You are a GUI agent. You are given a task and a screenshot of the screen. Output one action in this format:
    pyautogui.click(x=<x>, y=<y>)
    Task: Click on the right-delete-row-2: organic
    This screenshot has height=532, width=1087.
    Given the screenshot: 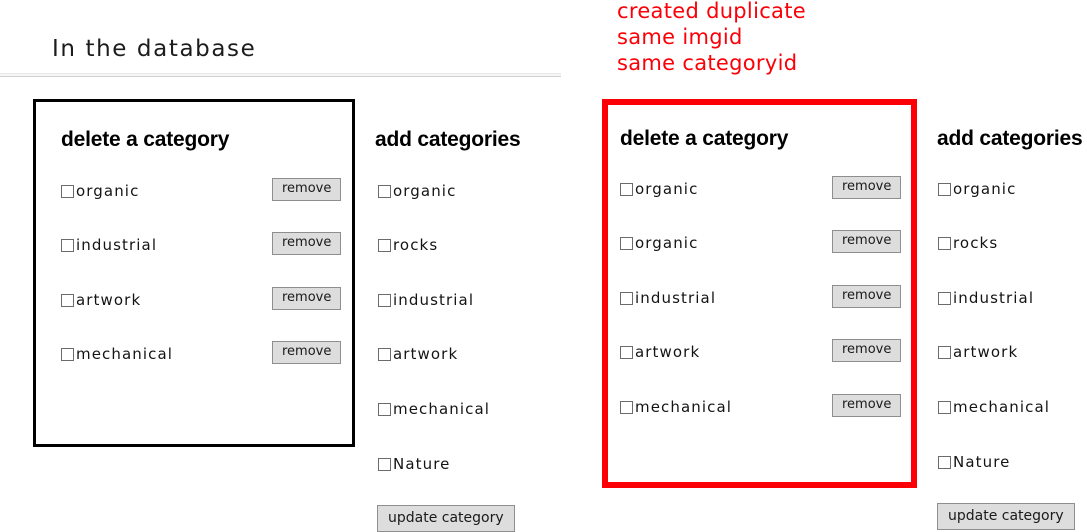 What is the action you would take?
    pyautogui.click(x=659, y=243)
    